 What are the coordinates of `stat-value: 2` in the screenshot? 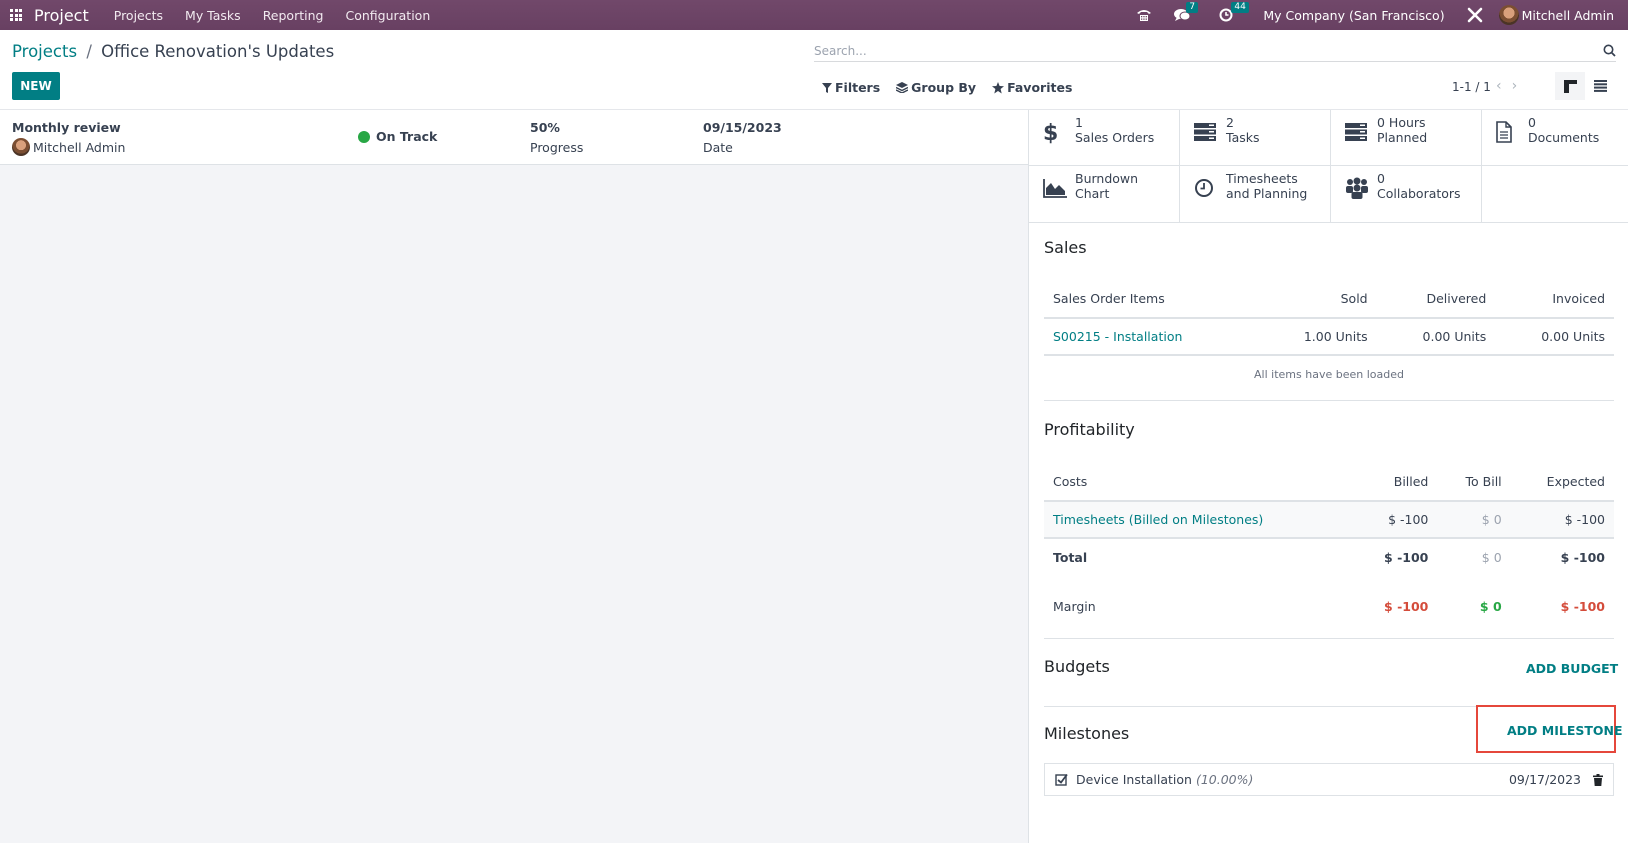 It's located at (1230, 122).